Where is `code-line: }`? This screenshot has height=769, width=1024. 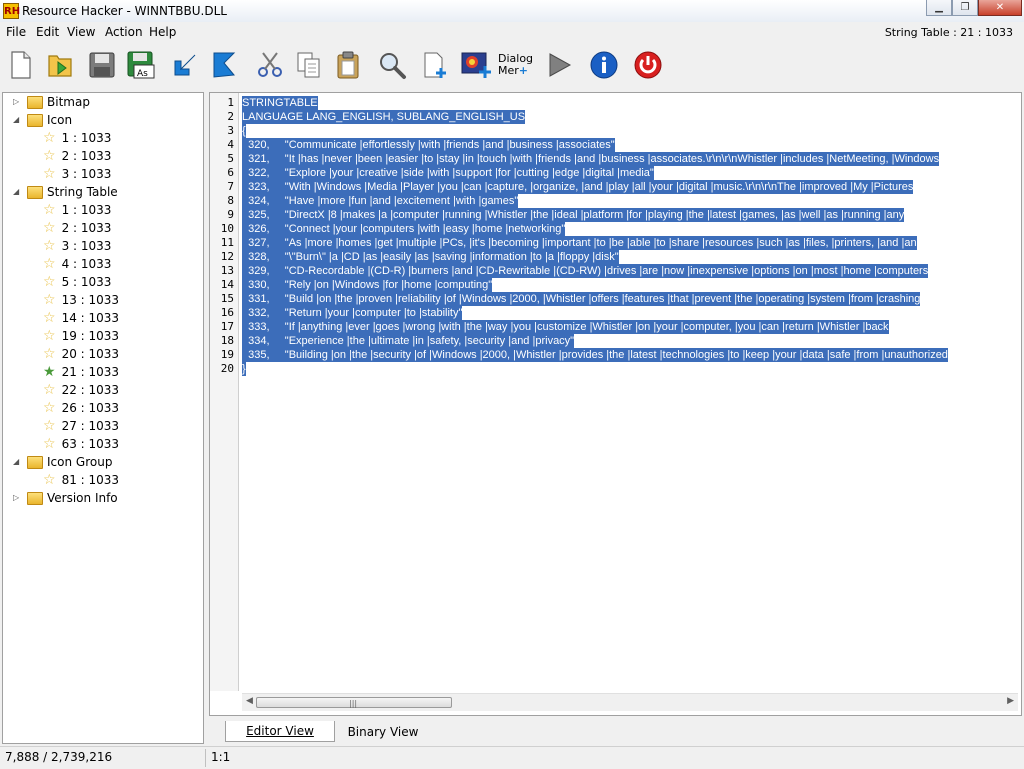
code-line: } is located at coordinates (244, 369).